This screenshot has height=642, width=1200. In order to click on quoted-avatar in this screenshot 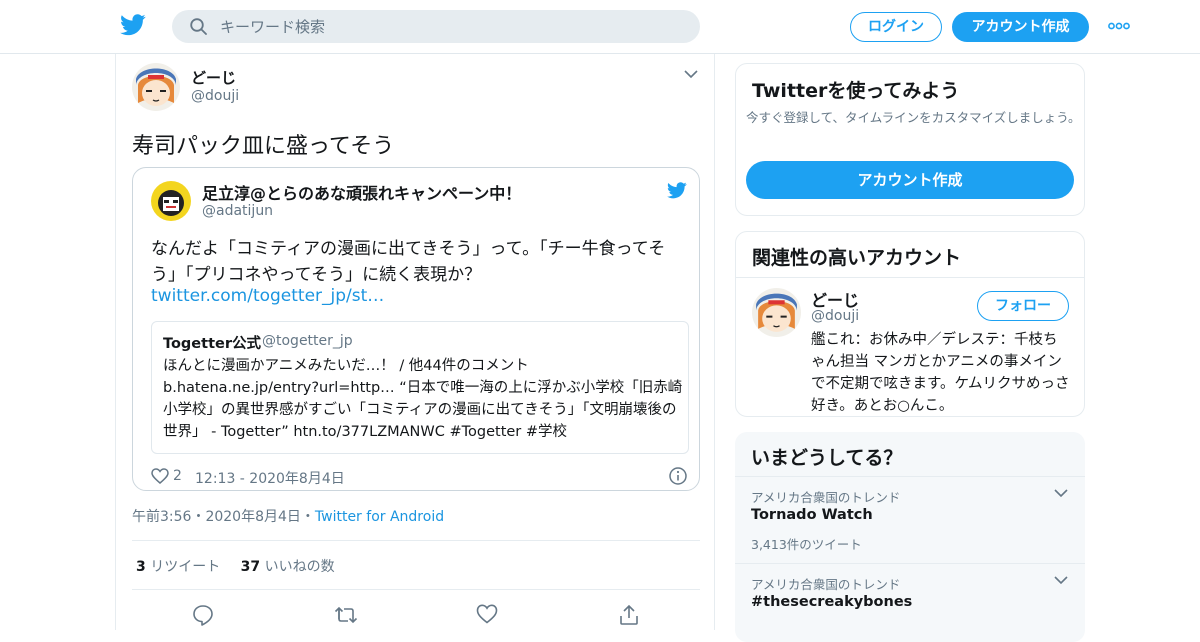, I will do `click(171, 201)`.